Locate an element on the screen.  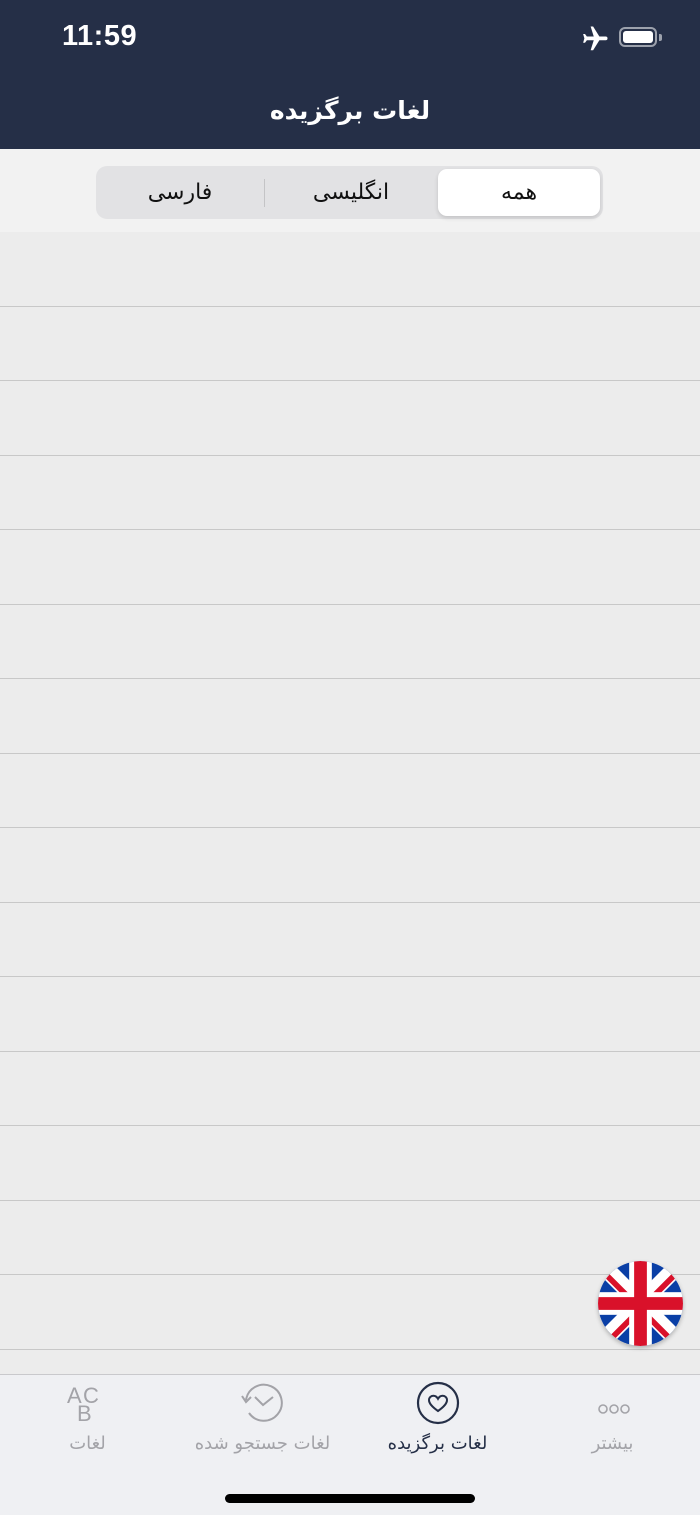
navigation-header: 11:59 لغات برگزیده is located at coordinates (350, 74).